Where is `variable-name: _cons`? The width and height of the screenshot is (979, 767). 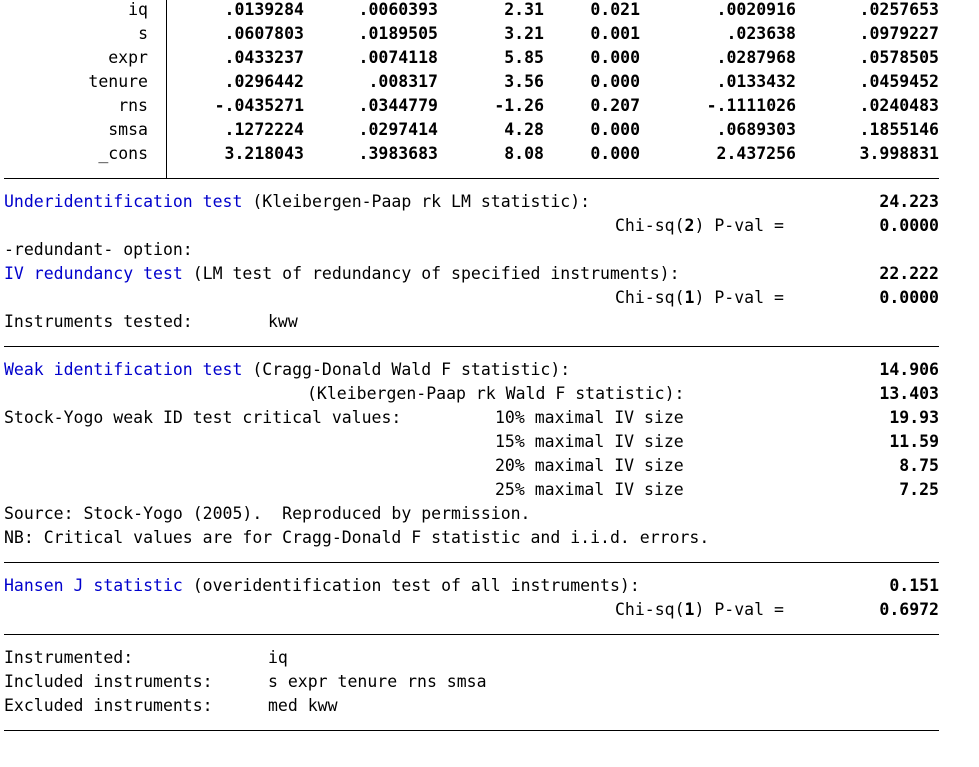 variable-name: _cons is located at coordinates (123, 153).